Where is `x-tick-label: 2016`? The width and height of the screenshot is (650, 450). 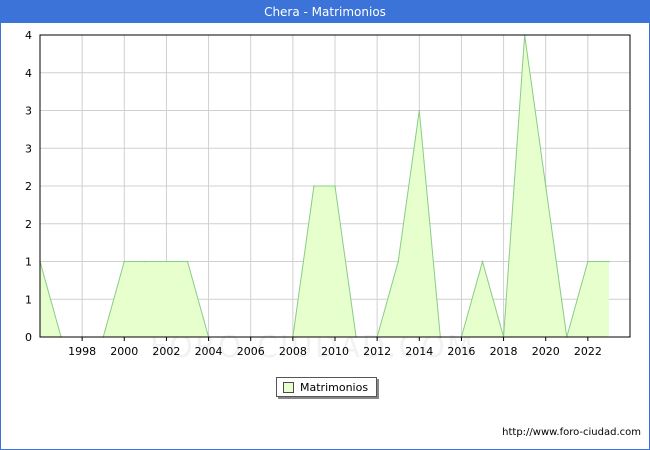
x-tick-label: 2016 is located at coordinates (461, 351).